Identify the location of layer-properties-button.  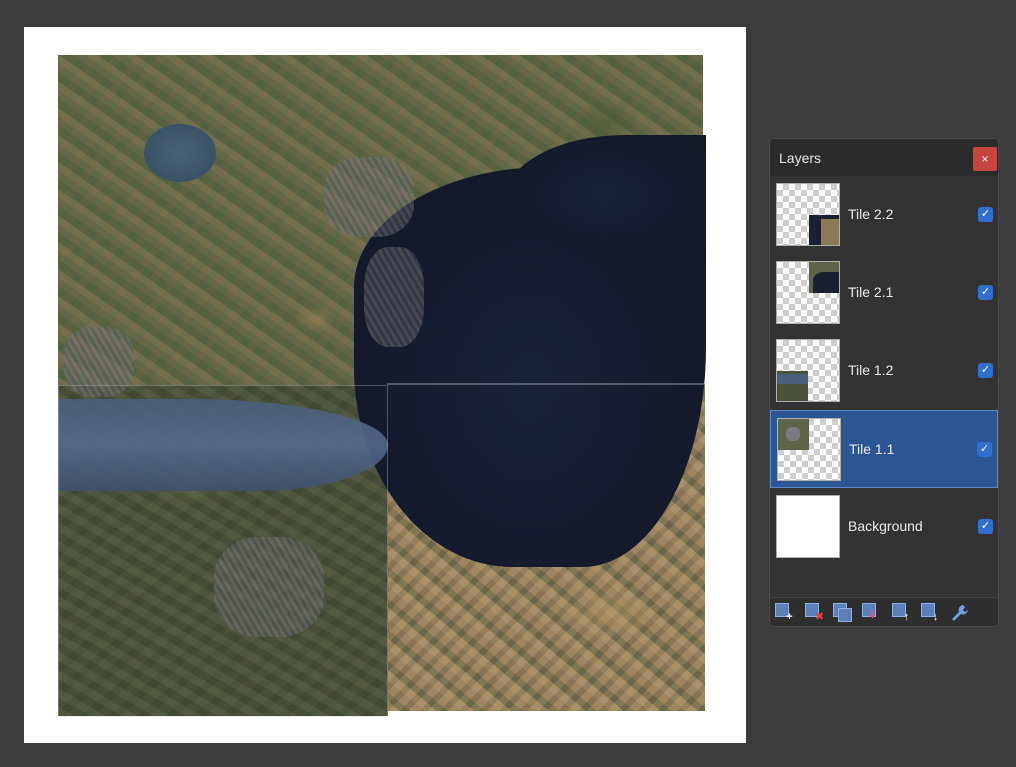
(960, 613).